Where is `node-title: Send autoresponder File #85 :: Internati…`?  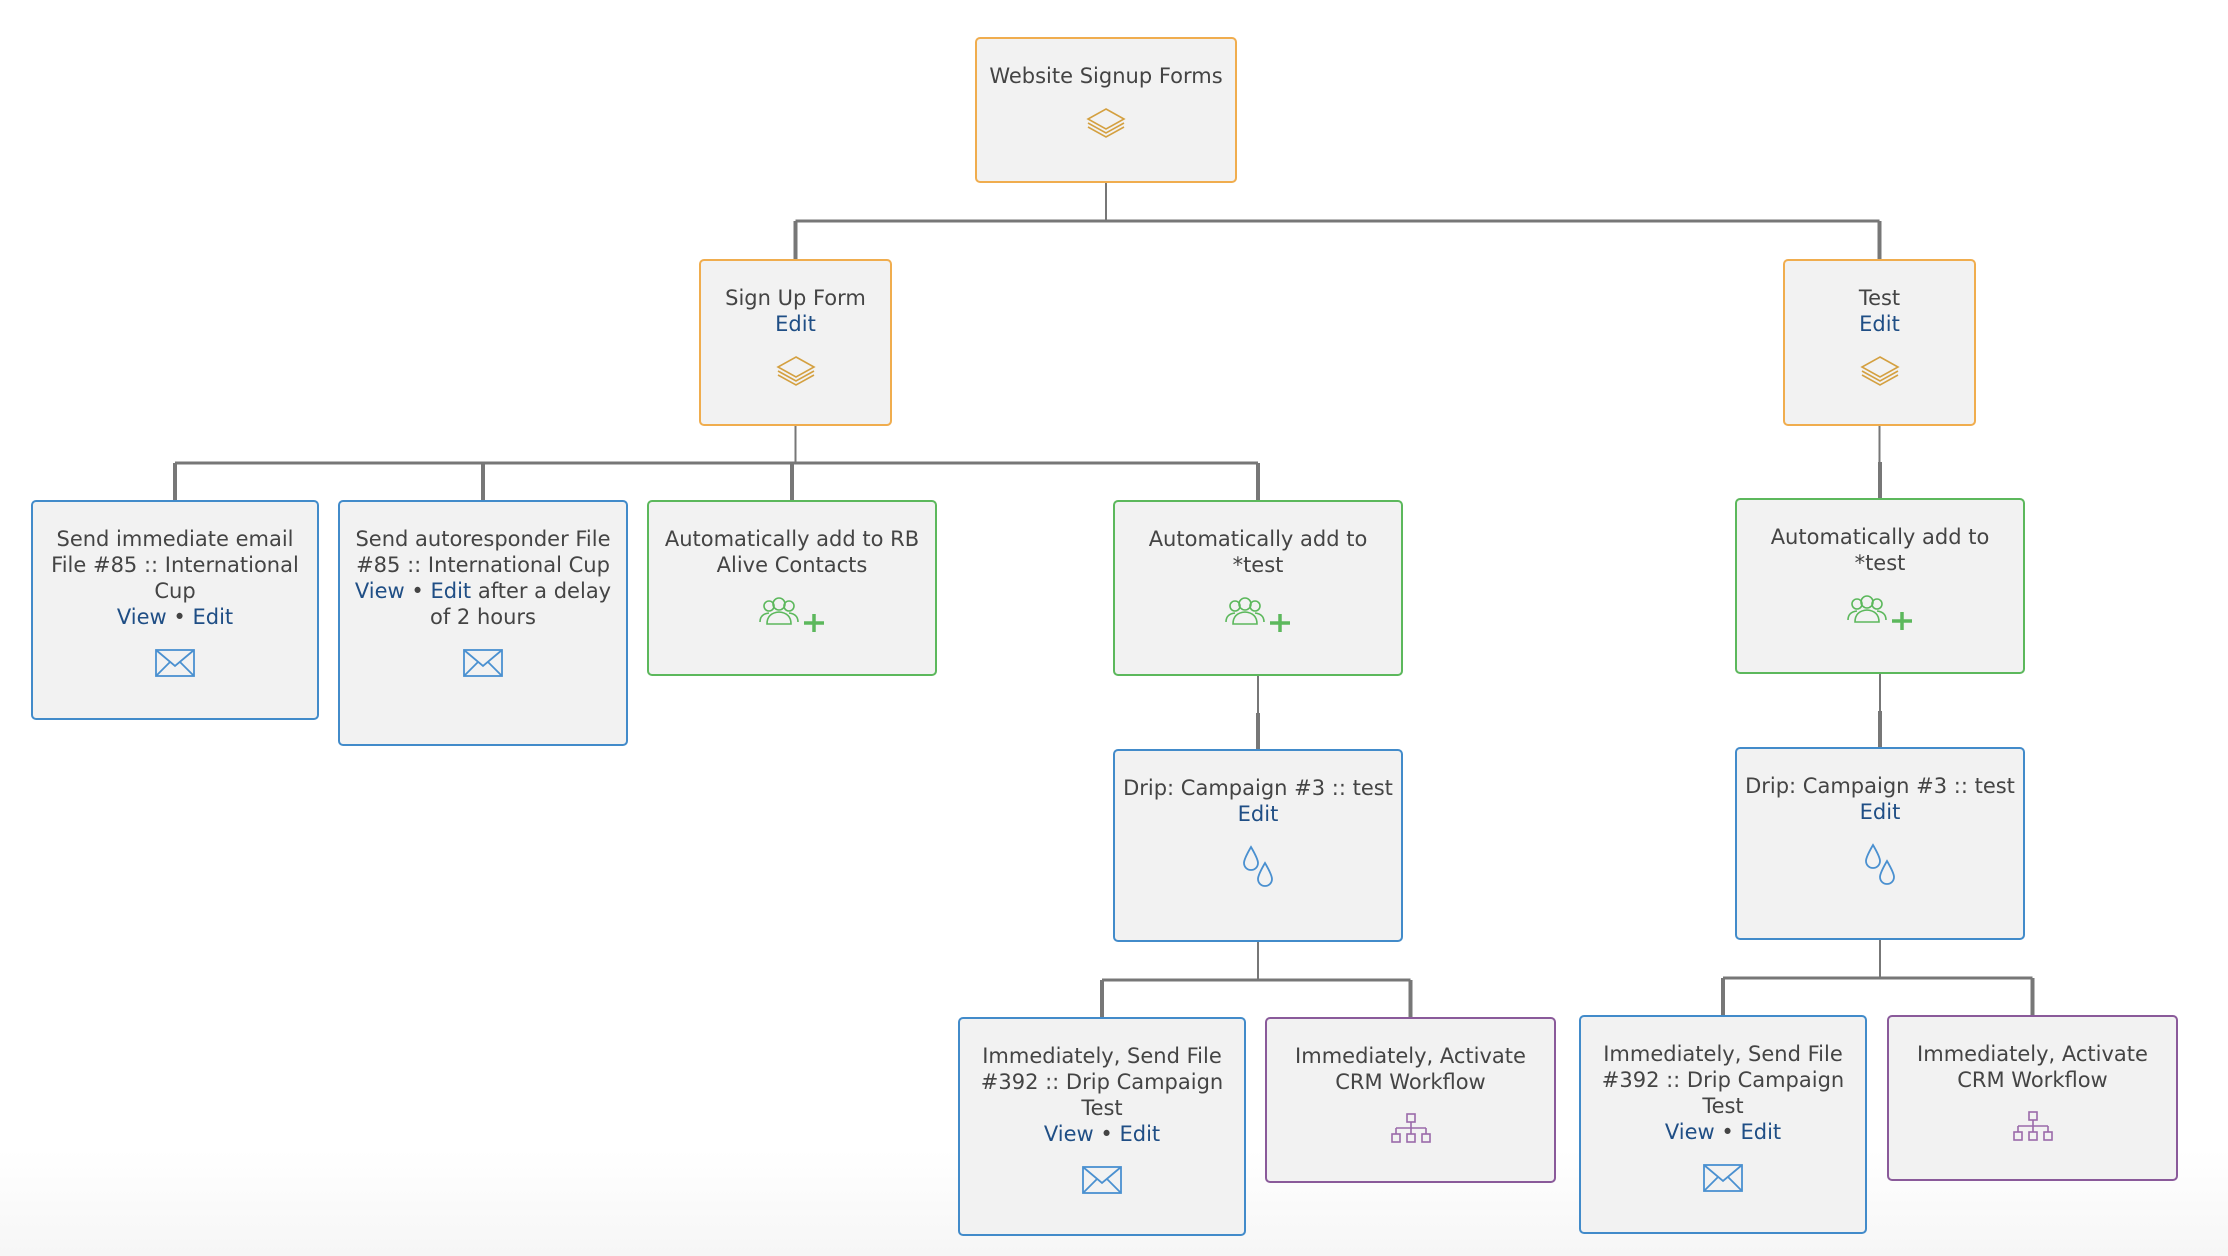
node-title: Send autoresponder File #85 :: Internati… is located at coordinates (483, 552).